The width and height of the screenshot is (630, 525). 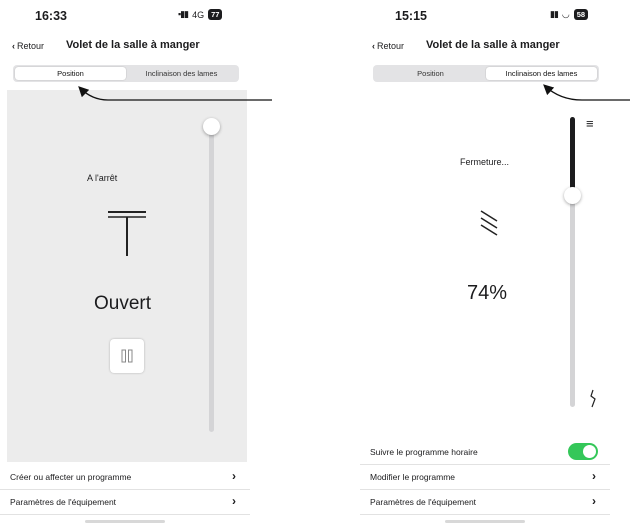 I want to click on annotation-arrows, so click(x=354, y=92).